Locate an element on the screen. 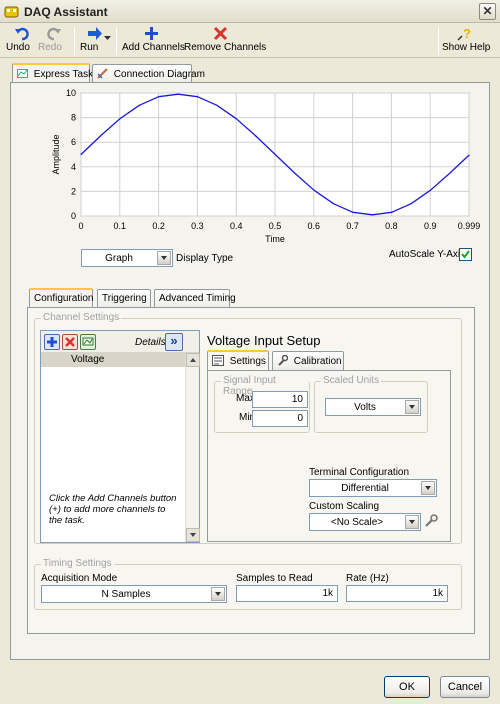  show-help-button: ? Show Help is located at coordinates (466, 41).